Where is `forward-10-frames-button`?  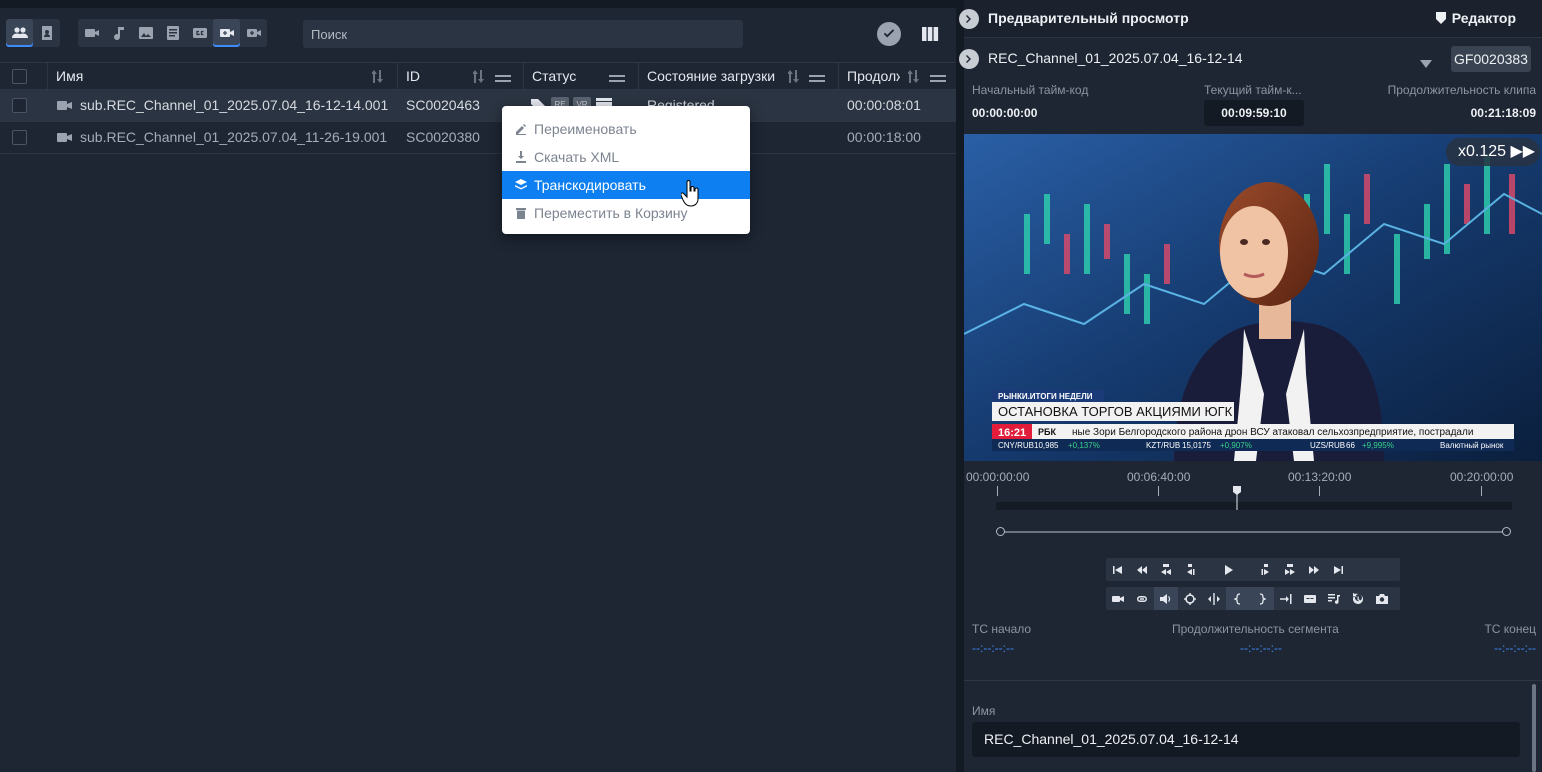
forward-10-frames-button is located at coordinates (1290, 569).